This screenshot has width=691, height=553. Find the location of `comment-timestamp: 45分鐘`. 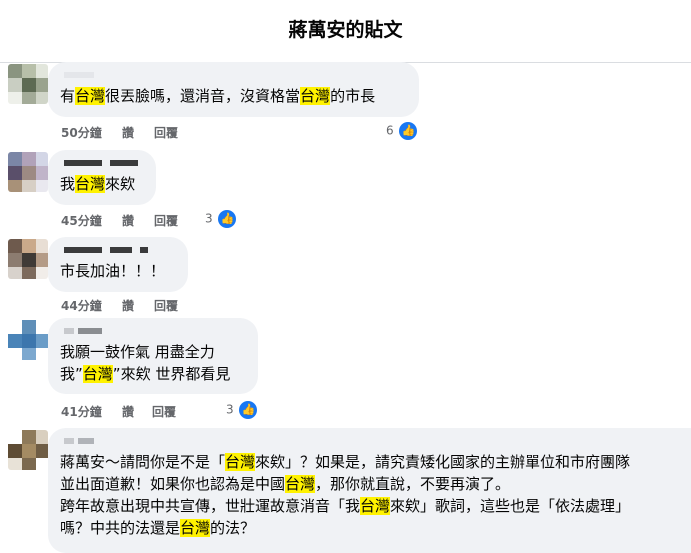

comment-timestamp: 45分鐘 is located at coordinates (81, 220).